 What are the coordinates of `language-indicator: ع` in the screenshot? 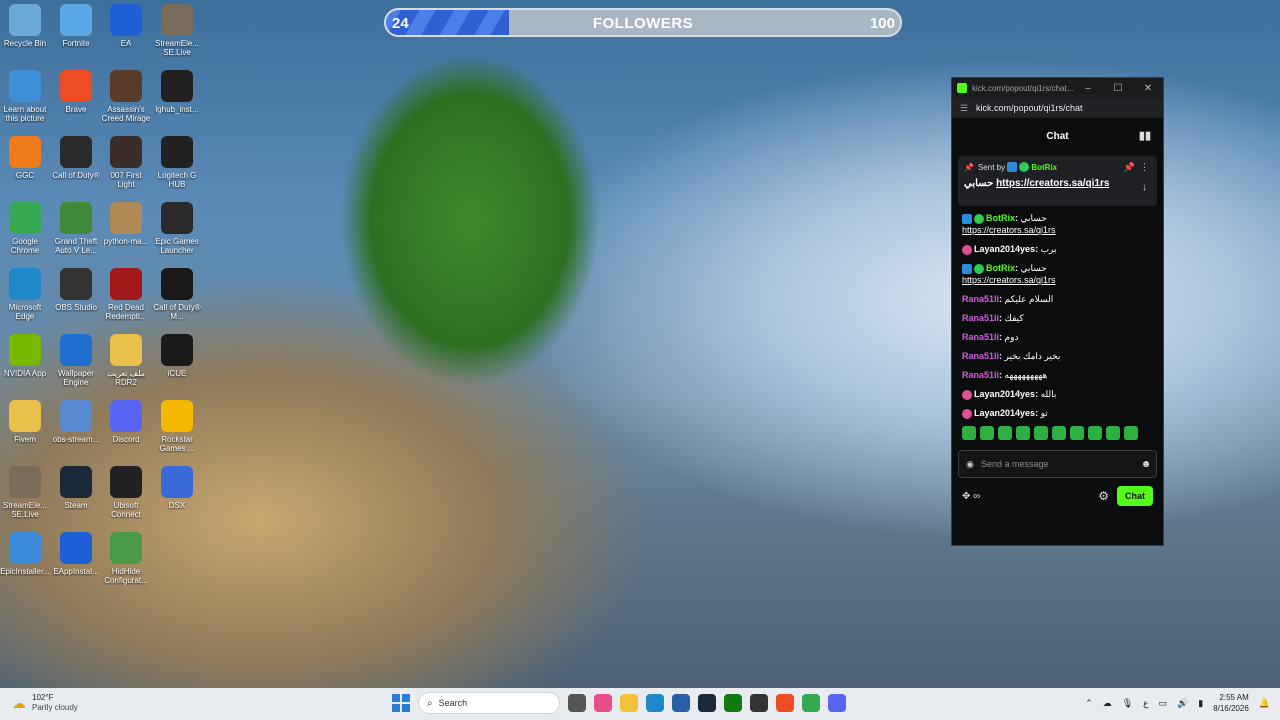 It's located at (1145, 703).